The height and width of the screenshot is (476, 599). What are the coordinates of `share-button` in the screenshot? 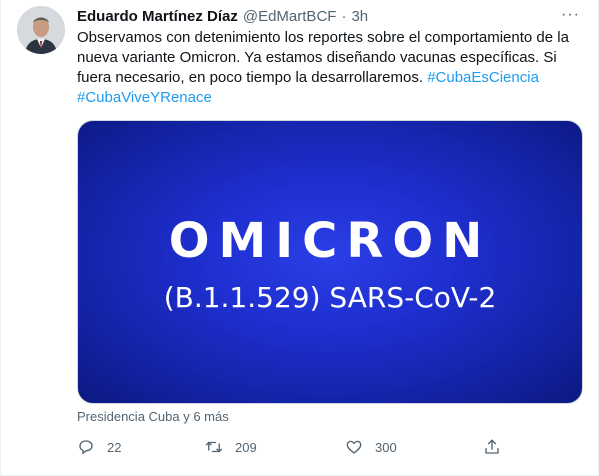 It's located at (492, 447).